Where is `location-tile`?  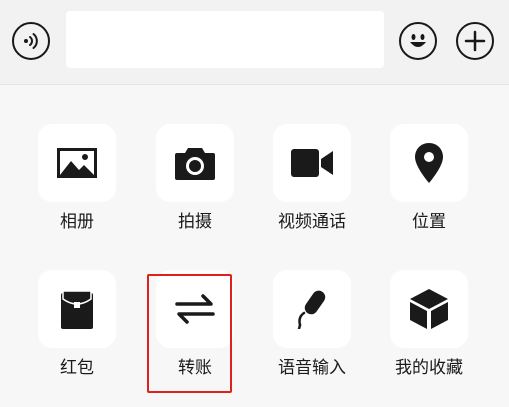 location-tile is located at coordinates (429, 163).